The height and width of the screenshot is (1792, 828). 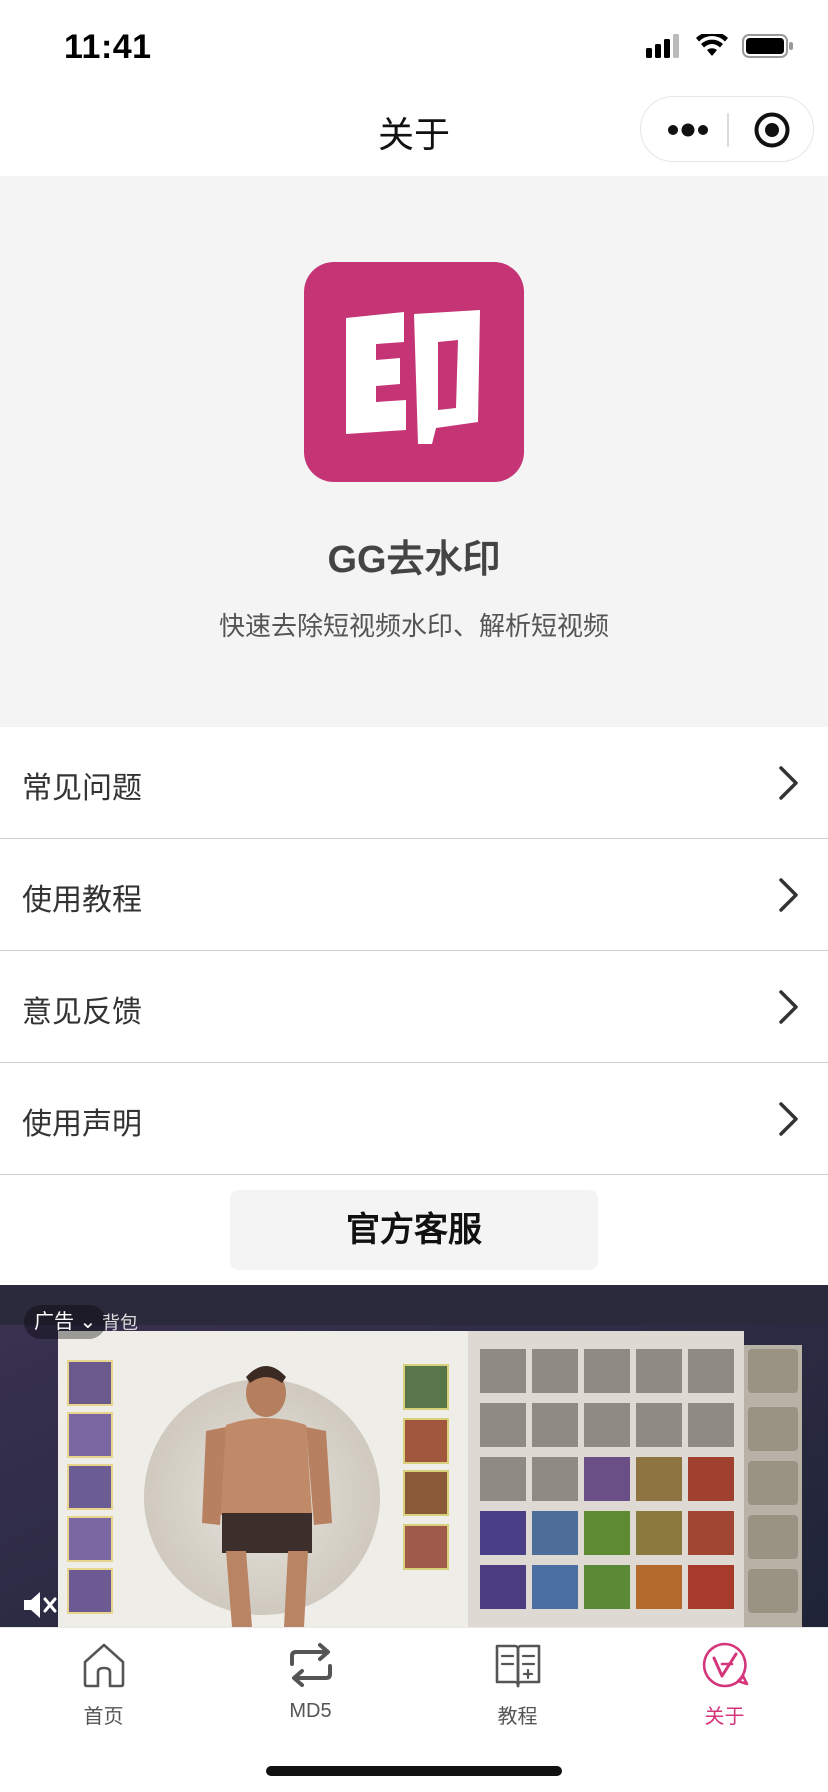 What do you see at coordinates (414, 783) in the screenshot?
I see `menu-item-faq: 常见问题` at bounding box center [414, 783].